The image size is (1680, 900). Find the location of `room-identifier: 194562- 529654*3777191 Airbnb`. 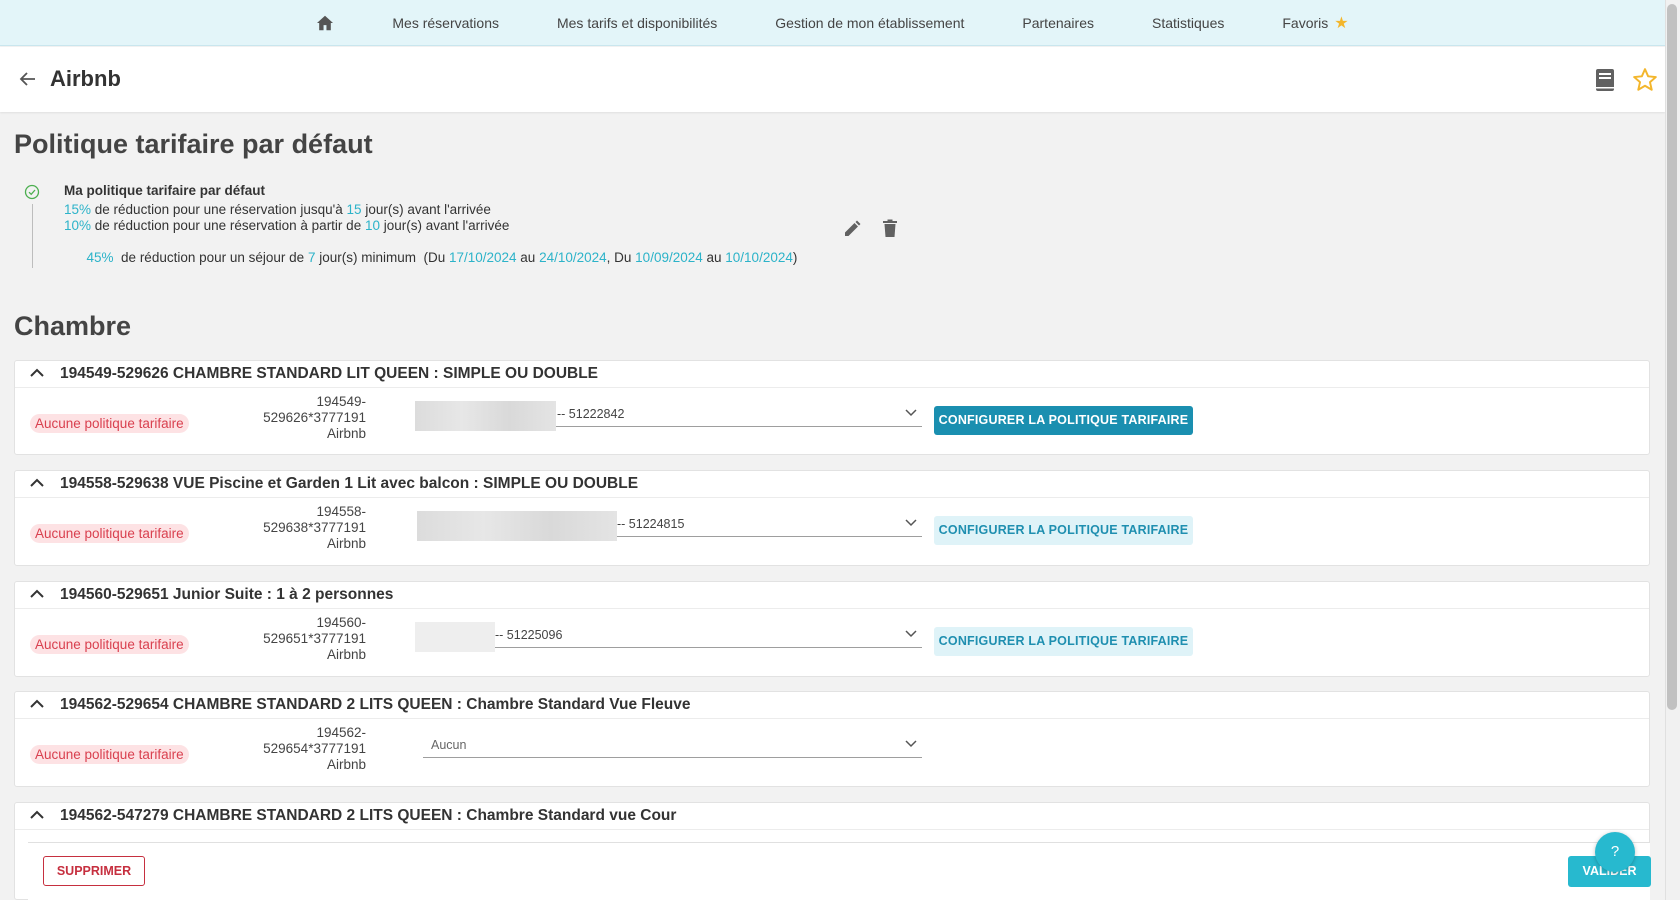

room-identifier: 194562- 529654*3777191 Airbnb is located at coordinates (314, 748).